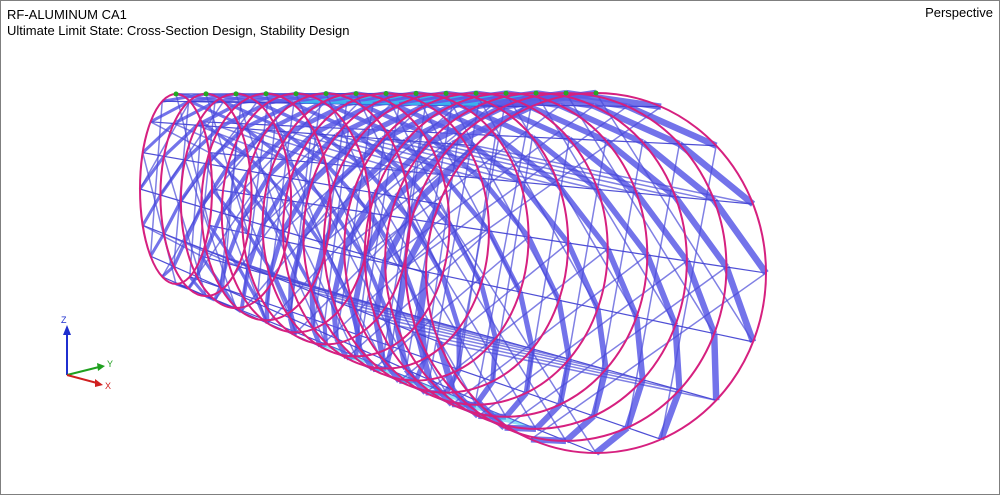 The height and width of the screenshot is (495, 1000). What do you see at coordinates (959, 12) in the screenshot?
I see `projection-mode-label: Perspective` at bounding box center [959, 12].